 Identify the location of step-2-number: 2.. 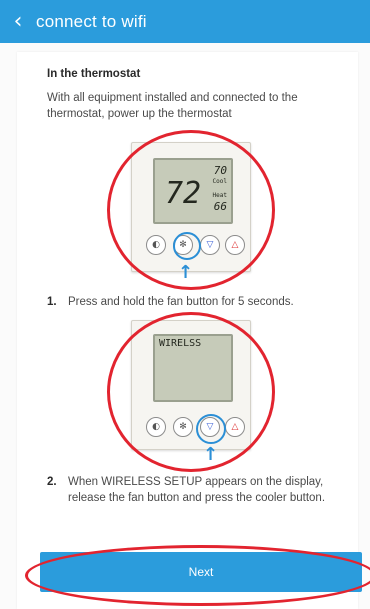
(52, 482).